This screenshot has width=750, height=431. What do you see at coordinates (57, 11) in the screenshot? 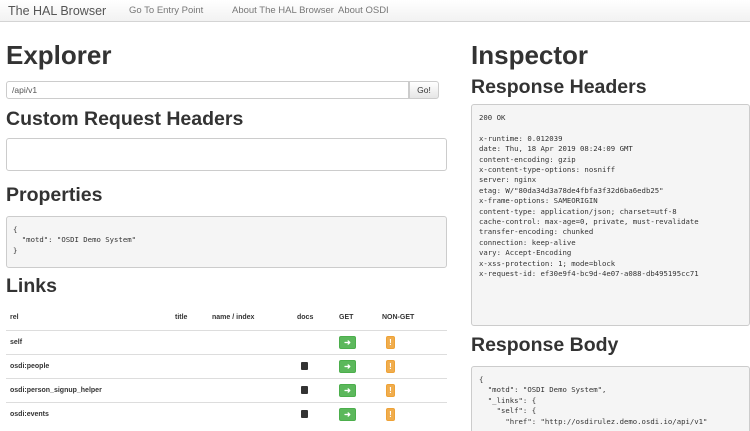
I see `brand-link: The HAL Browser` at bounding box center [57, 11].